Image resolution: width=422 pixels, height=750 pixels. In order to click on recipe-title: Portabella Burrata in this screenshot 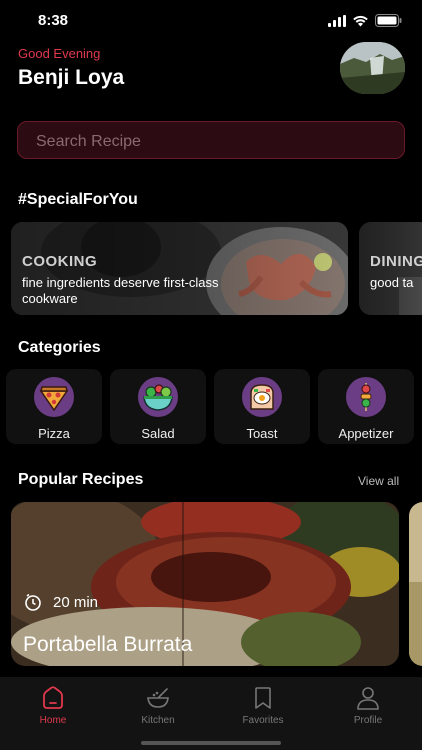, I will do `click(108, 644)`.